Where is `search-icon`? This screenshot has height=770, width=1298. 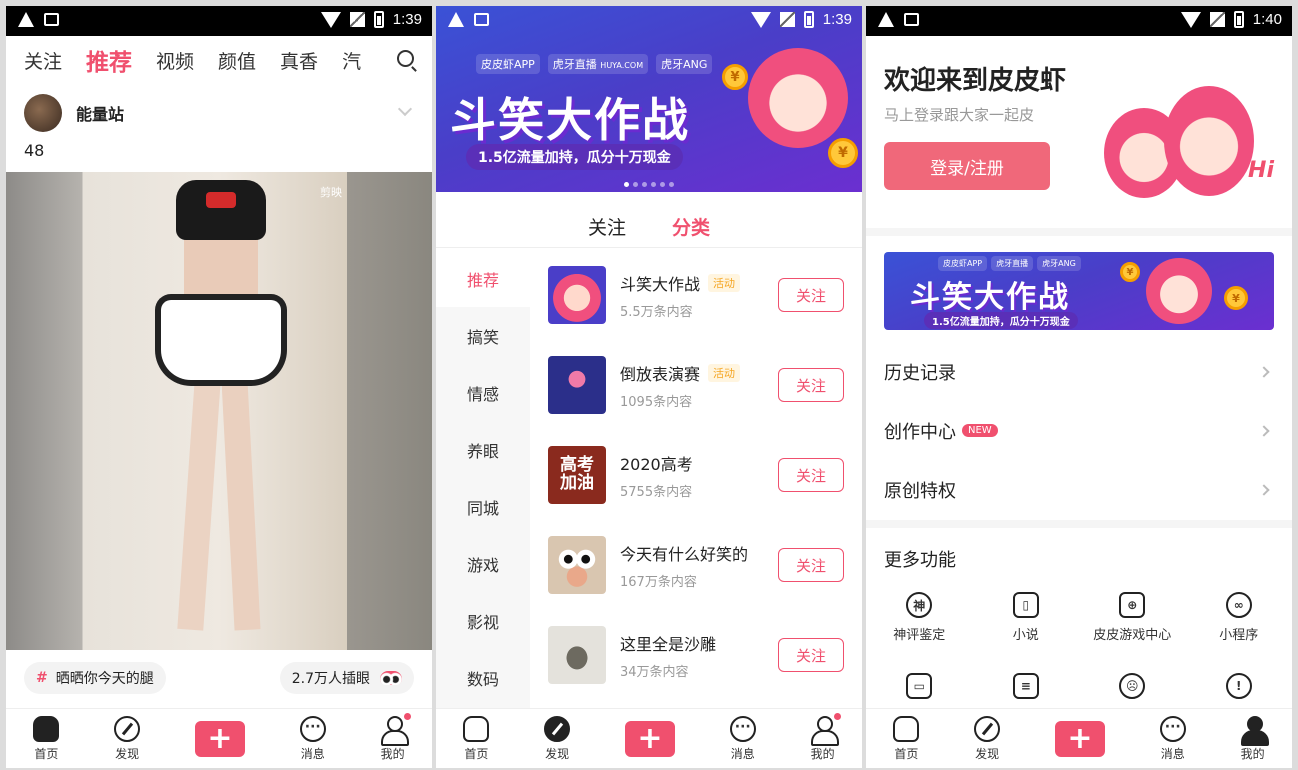 search-icon is located at coordinates (405, 58).